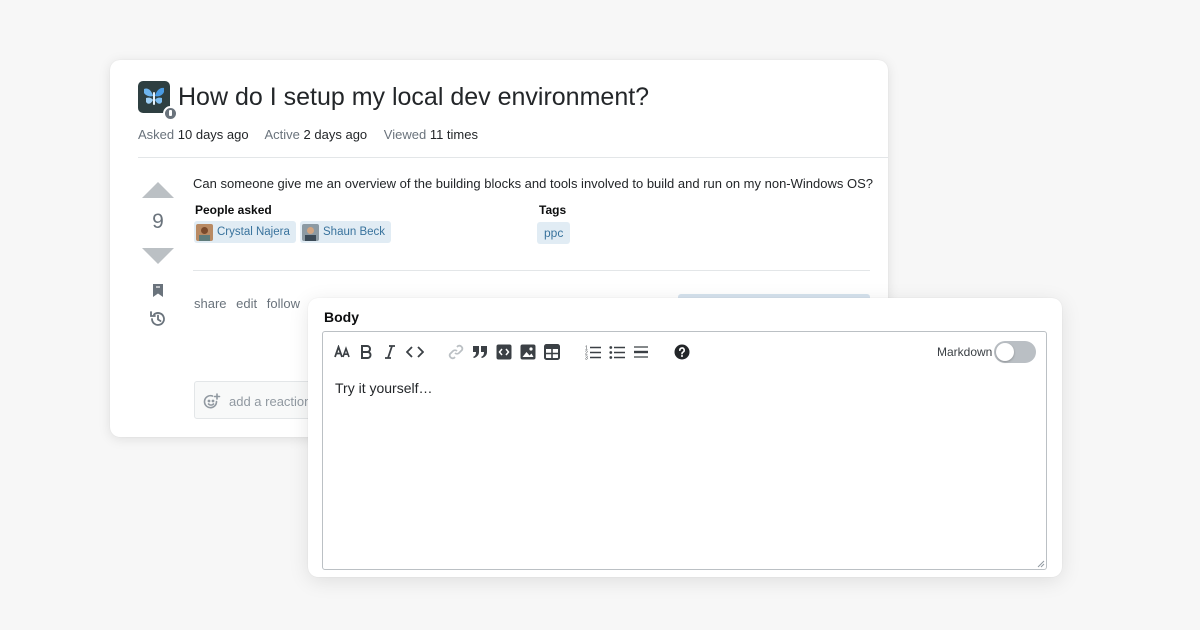 This screenshot has width=1200, height=630. What do you see at coordinates (1041, 564) in the screenshot?
I see `resize-handle-icon` at bounding box center [1041, 564].